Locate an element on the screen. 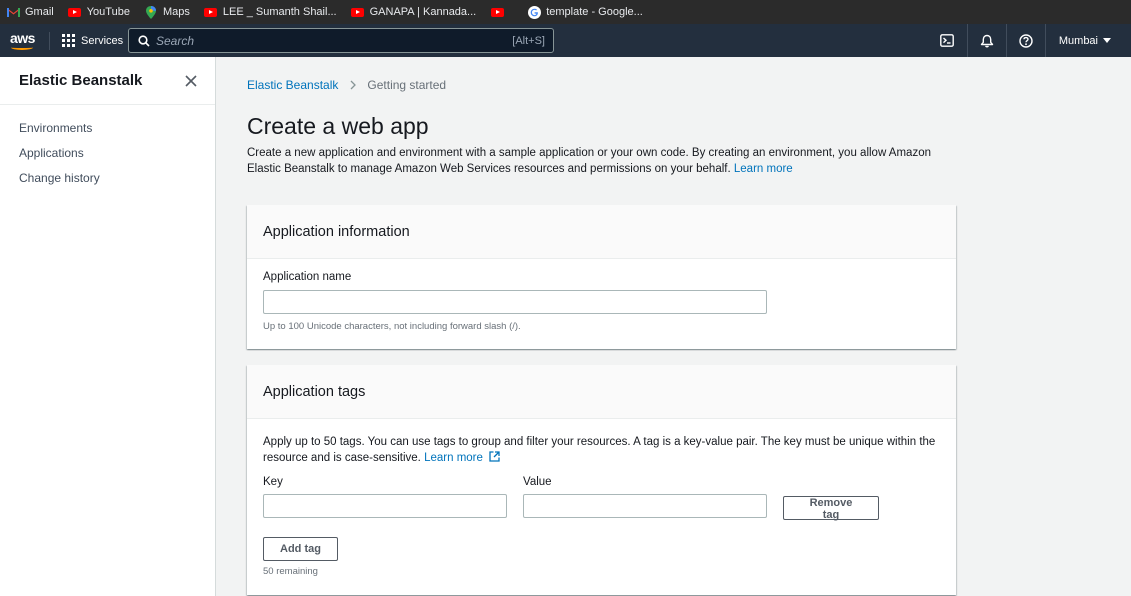 This screenshot has width=1131, height=596. tag-key-input is located at coordinates (385, 506).